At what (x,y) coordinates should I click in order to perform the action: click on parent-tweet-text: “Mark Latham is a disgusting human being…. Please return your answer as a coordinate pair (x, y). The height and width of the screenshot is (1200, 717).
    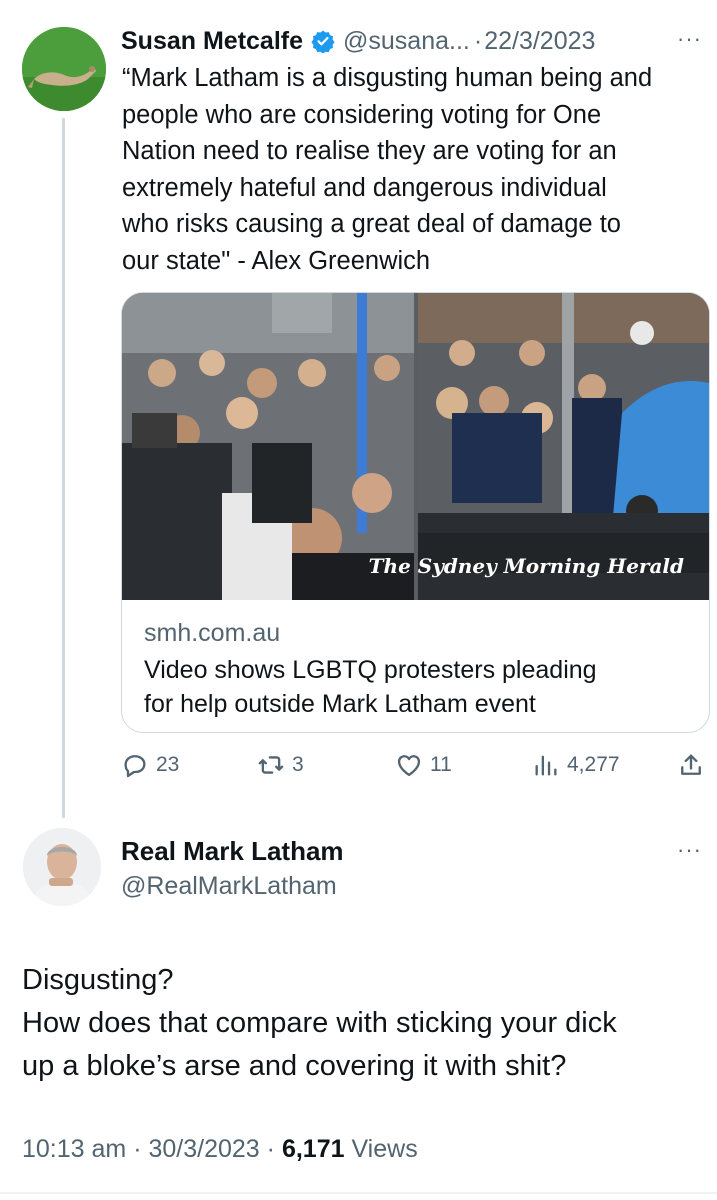
    Looking at the image, I should click on (387, 169).